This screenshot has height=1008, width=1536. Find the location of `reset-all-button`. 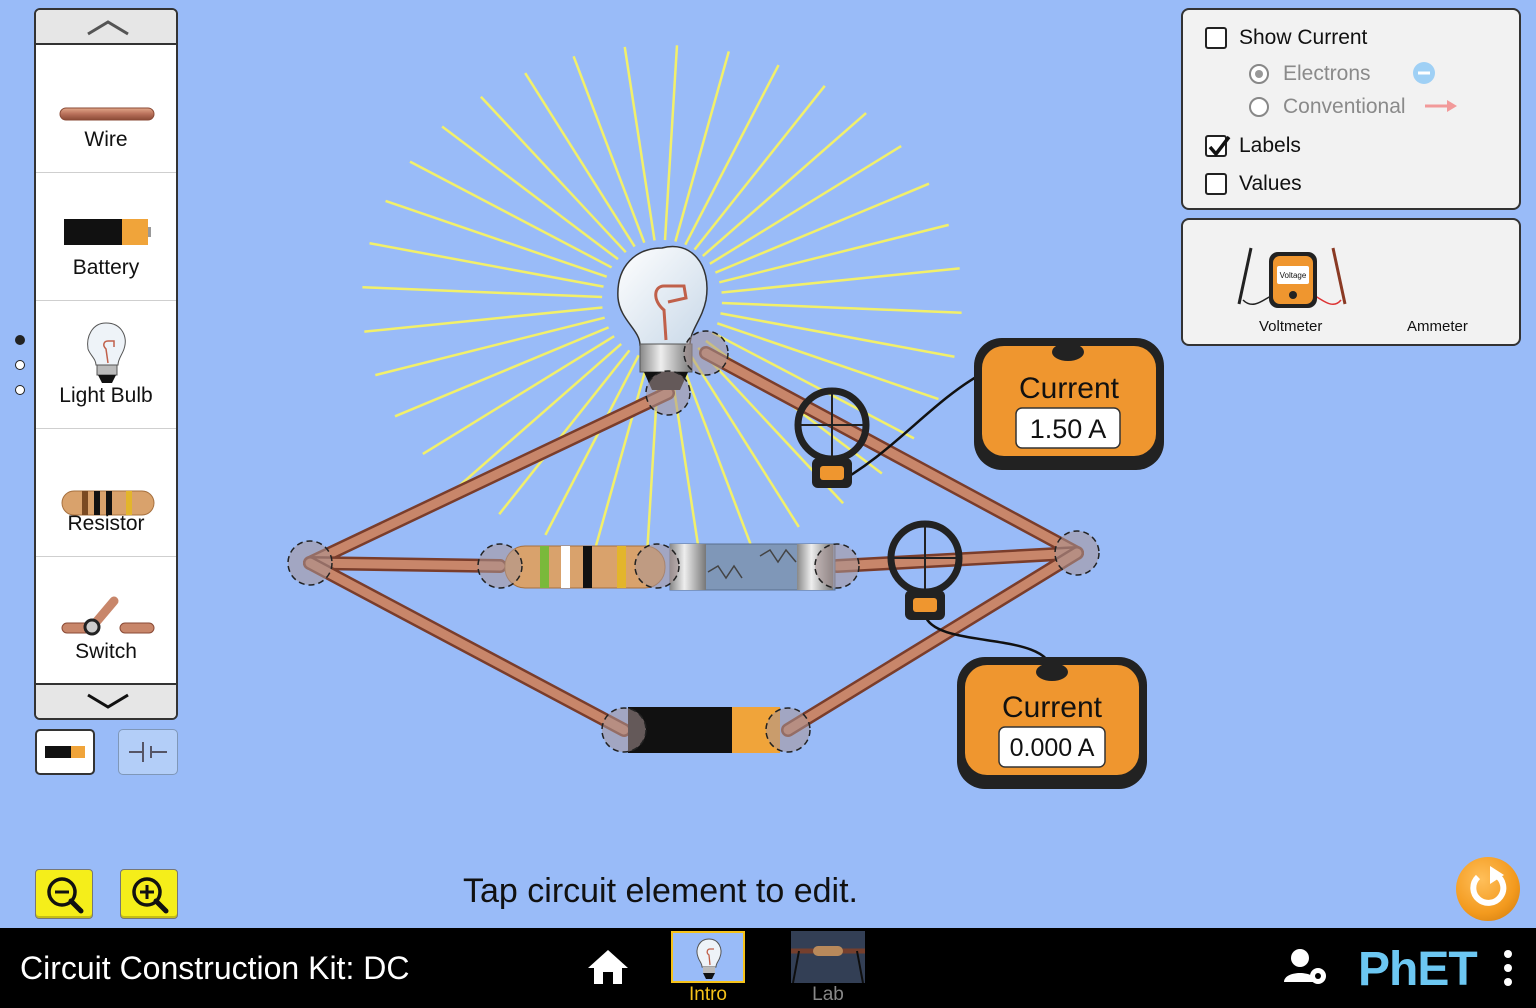

reset-all-button is located at coordinates (1488, 889).